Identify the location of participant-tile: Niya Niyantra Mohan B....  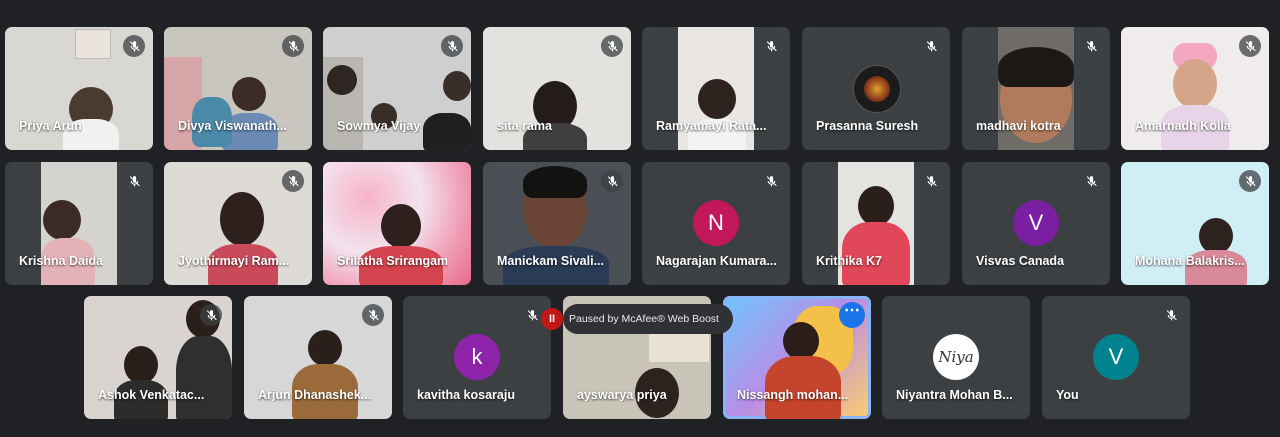
(956, 357).